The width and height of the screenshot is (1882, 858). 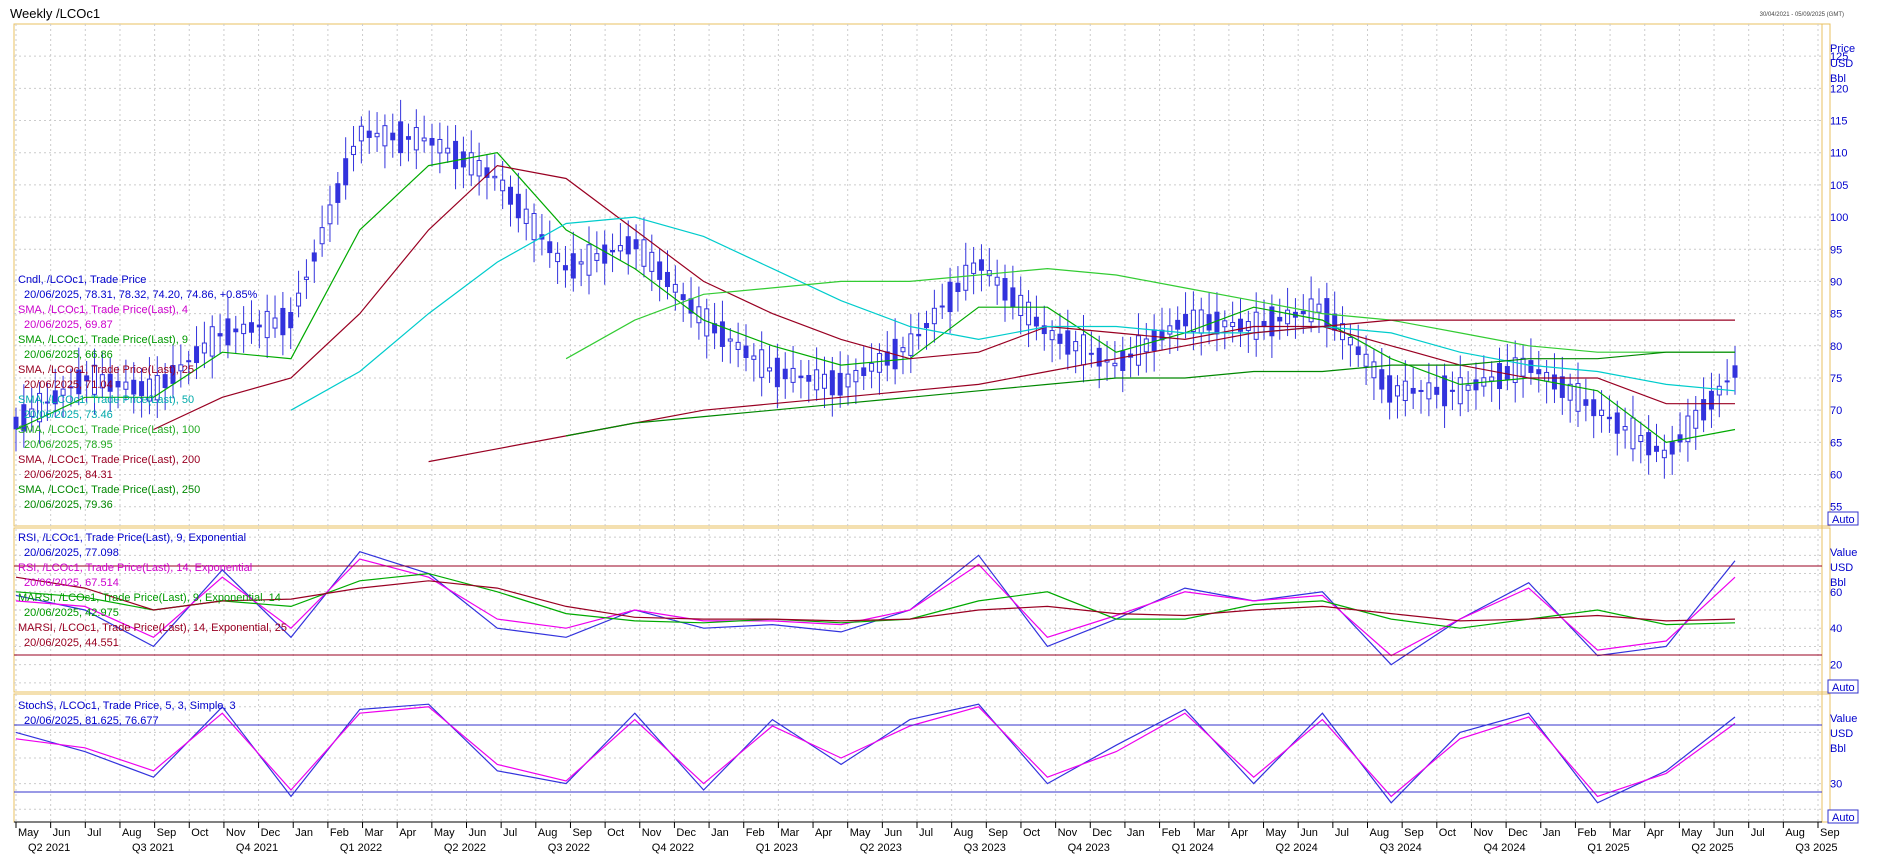 What do you see at coordinates (94, 833) in the screenshot?
I see `x-tick-month: Jul` at bounding box center [94, 833].